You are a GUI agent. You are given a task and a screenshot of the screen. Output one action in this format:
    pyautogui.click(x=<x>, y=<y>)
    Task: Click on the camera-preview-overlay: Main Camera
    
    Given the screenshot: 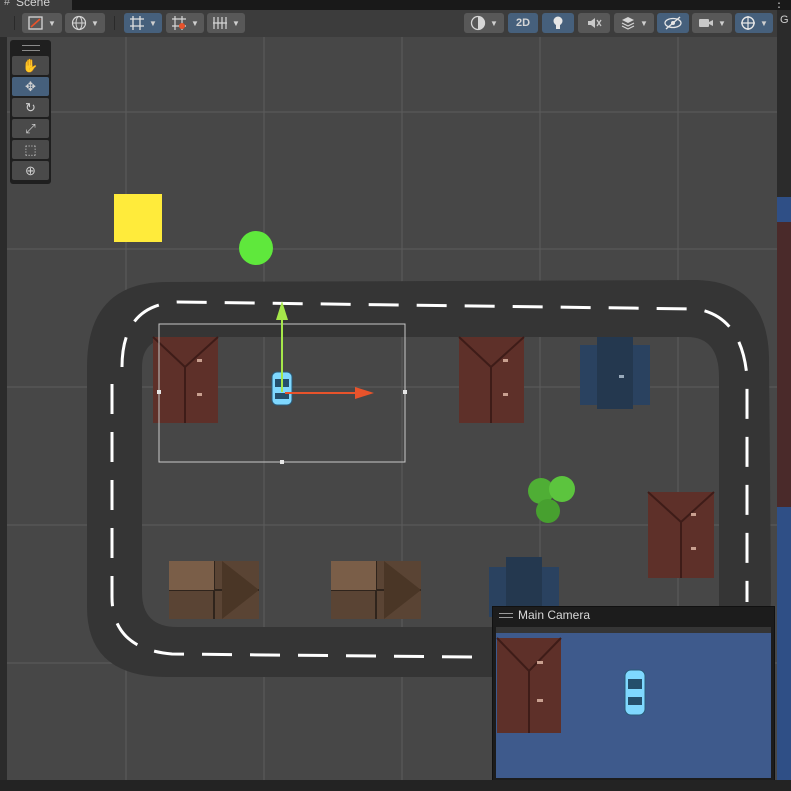 What is the action you would take?
    pyautogui.click(x=633, y=694)
    